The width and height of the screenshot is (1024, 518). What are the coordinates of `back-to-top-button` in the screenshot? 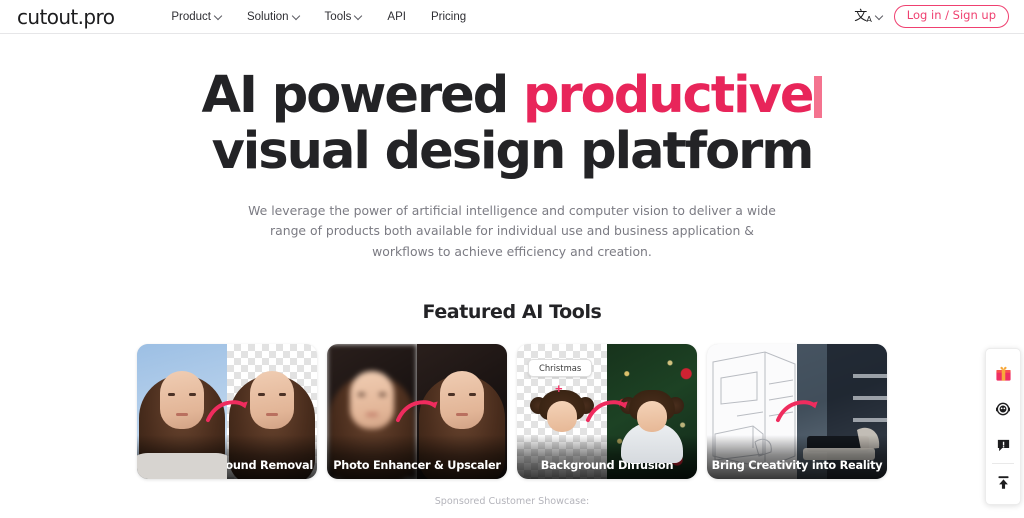 It's located at (1003, 482).